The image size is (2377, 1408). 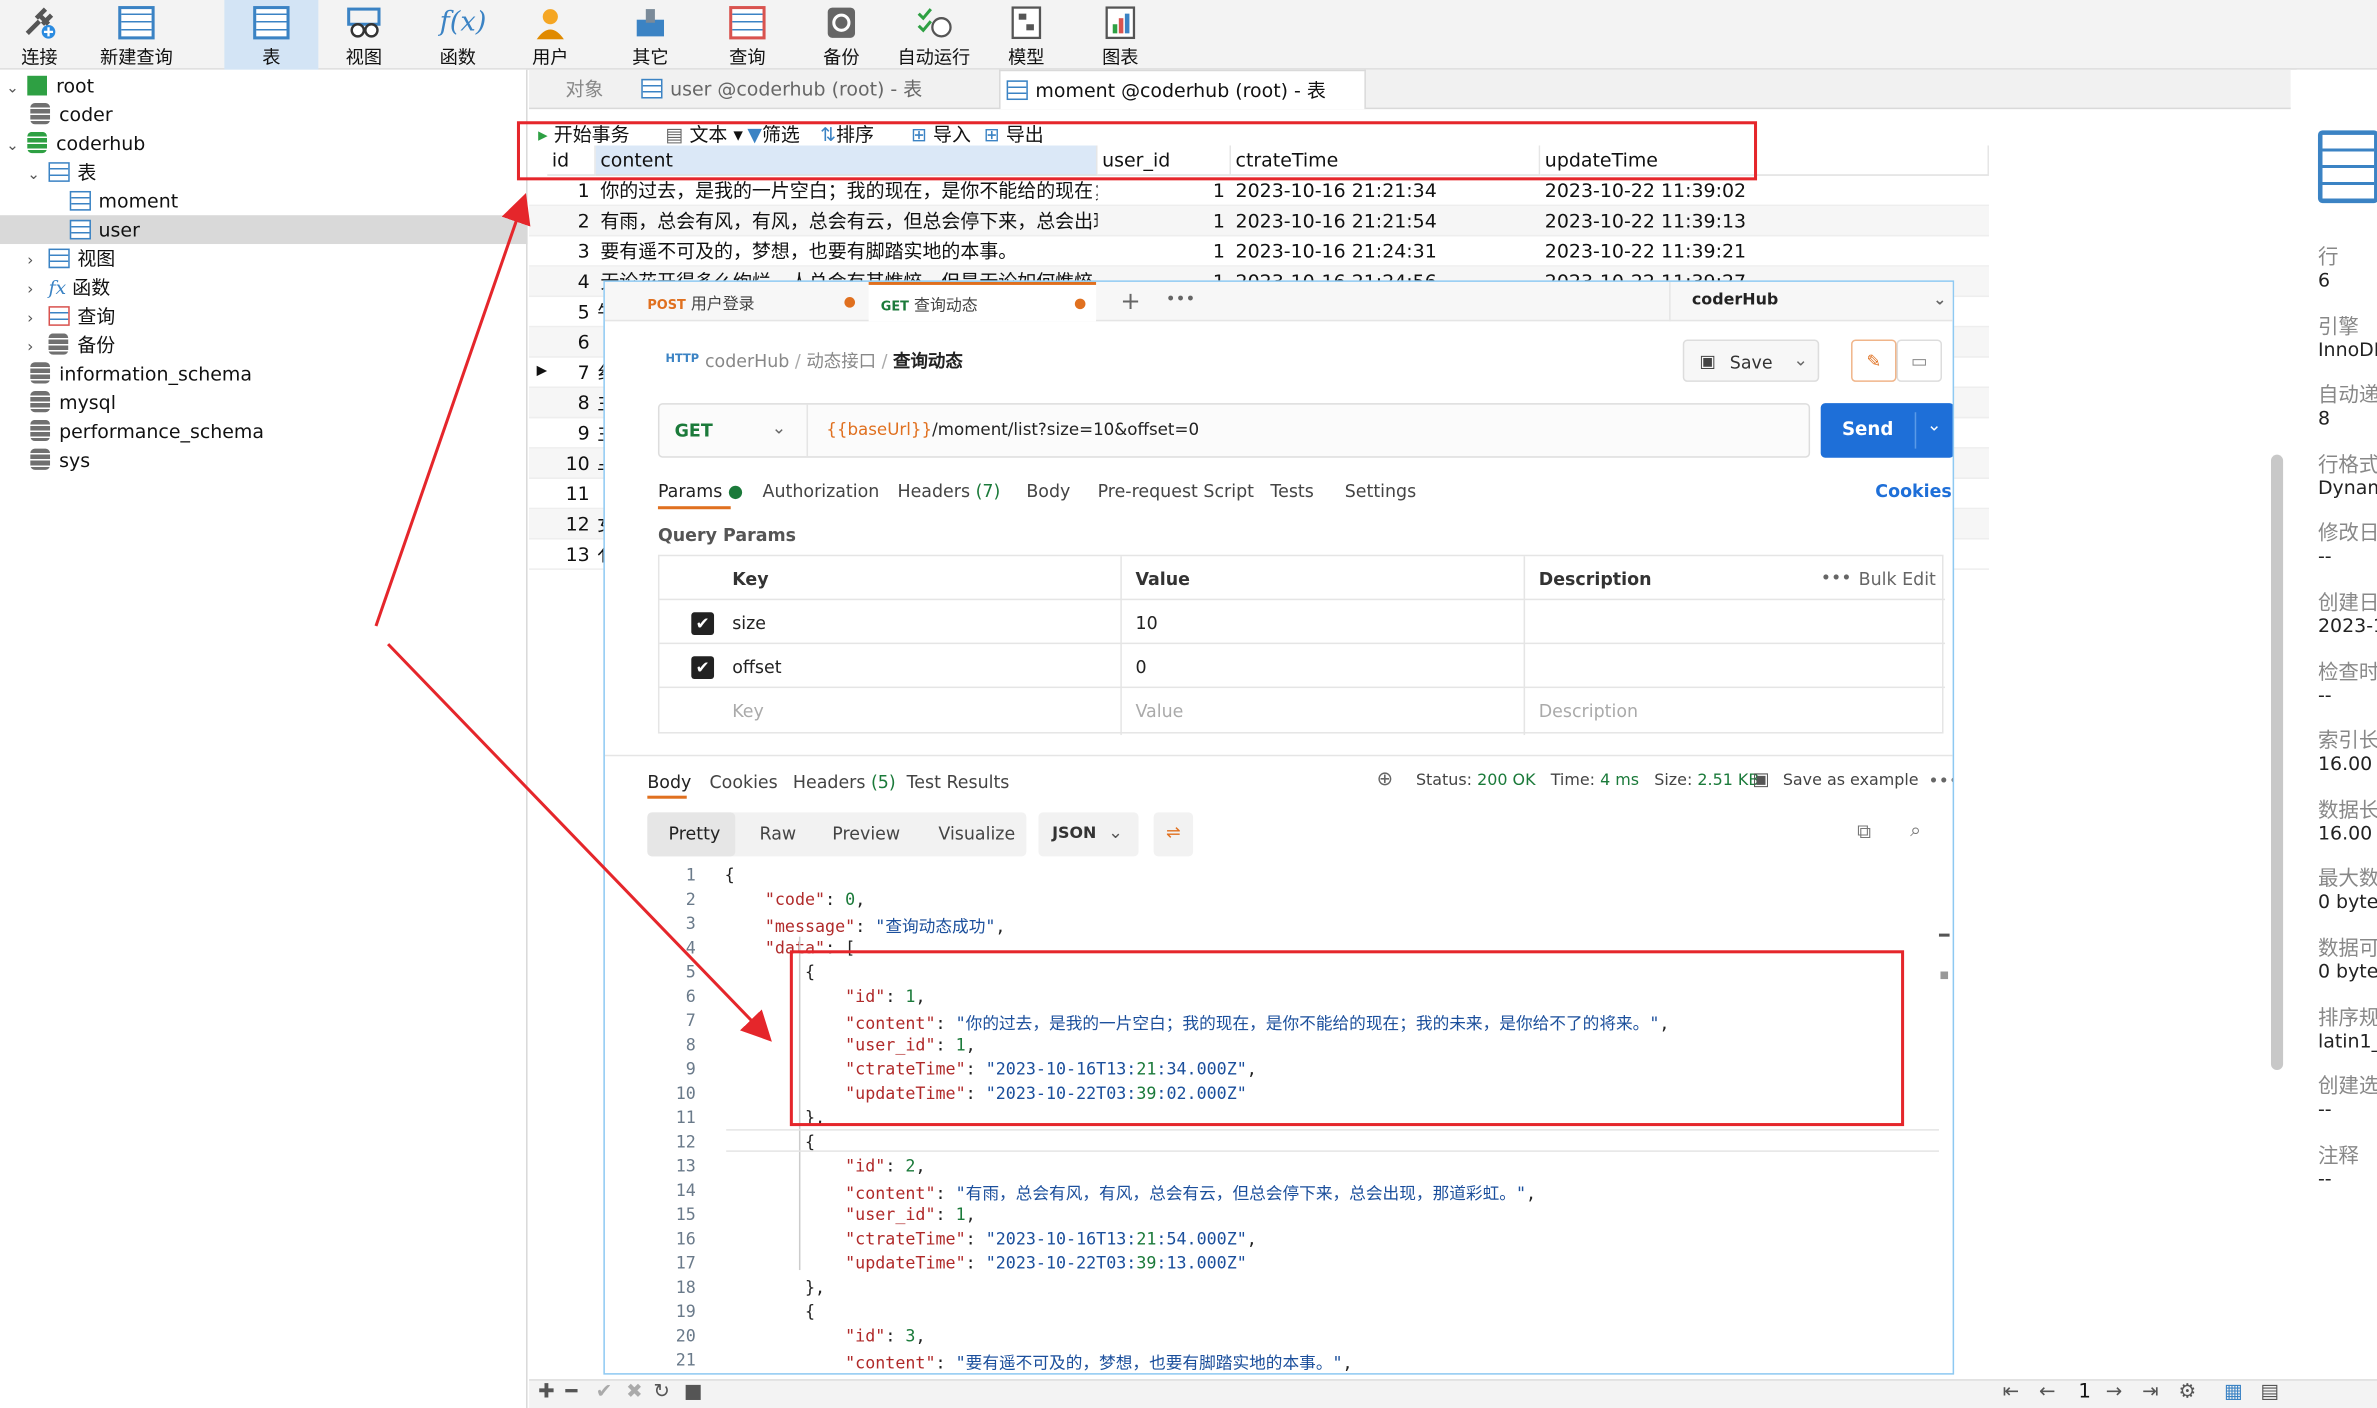 What do you see at coordinates (573, 617) in the screenshot?
I see `annotation-arrows` at bounding box center [573, 617].